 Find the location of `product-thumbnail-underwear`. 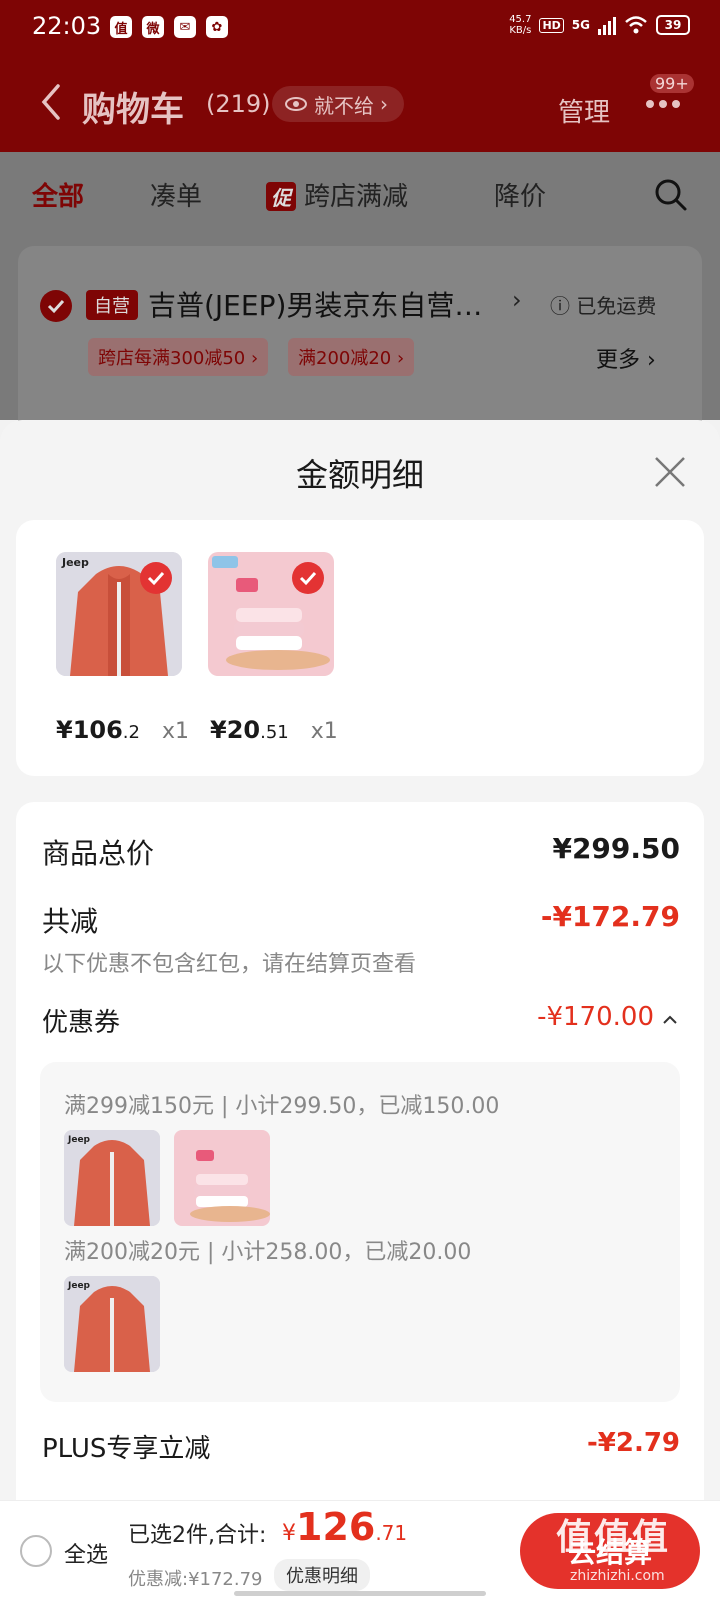

product-thumbnail-underwear is located at coordinates (271, 614).